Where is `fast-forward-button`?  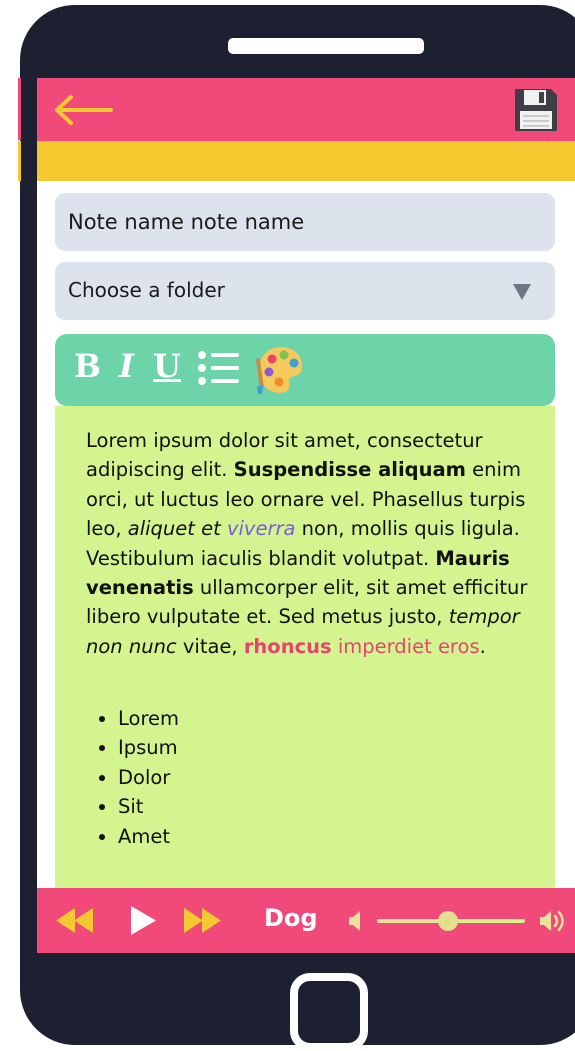
fast-forward-button is located at coordinates (203, 920).